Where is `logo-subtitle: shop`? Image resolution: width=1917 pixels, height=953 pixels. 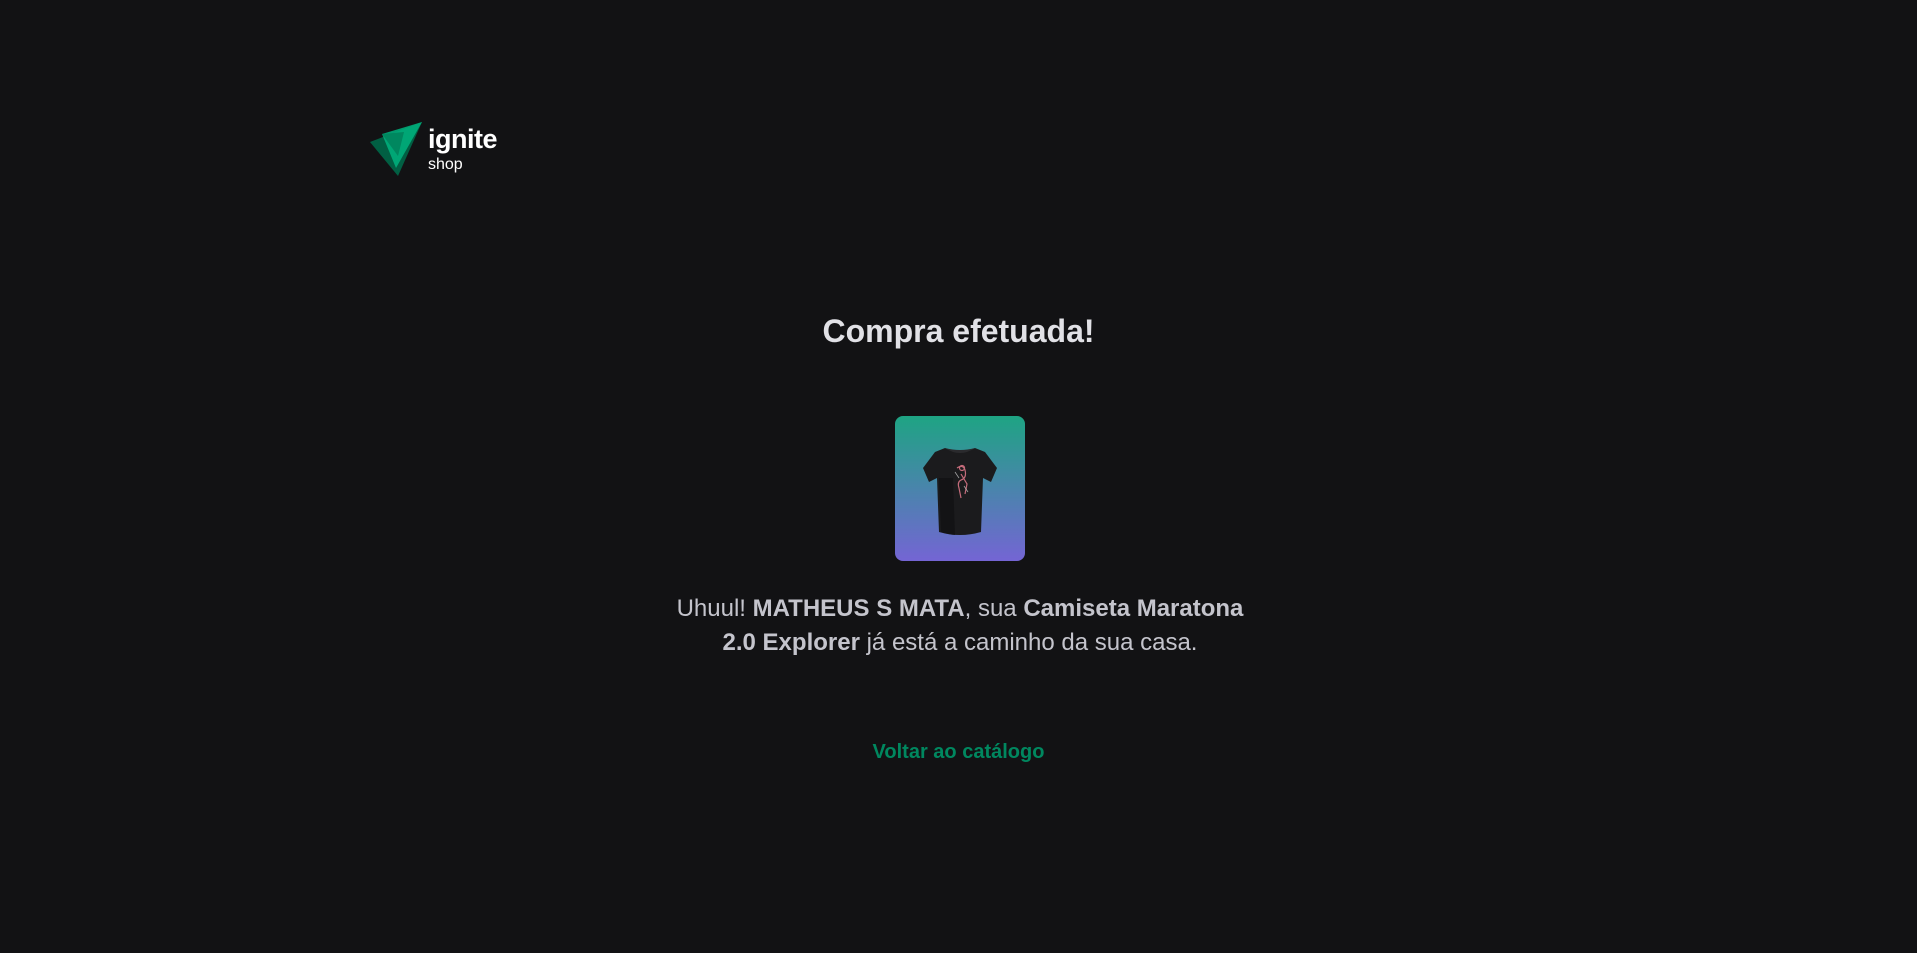 logo-subtitle: shop is located at coordinates (445, 164).